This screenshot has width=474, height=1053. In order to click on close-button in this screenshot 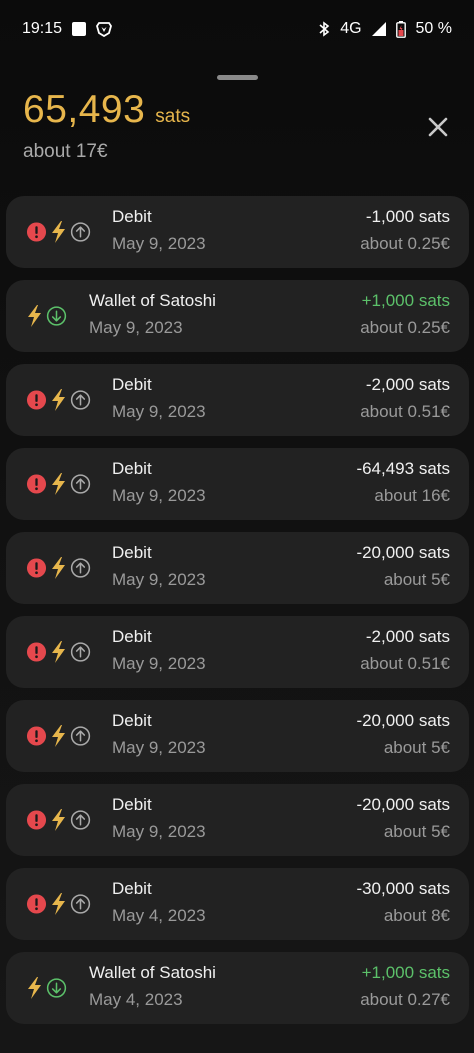, I will do `click(438, 127)`.